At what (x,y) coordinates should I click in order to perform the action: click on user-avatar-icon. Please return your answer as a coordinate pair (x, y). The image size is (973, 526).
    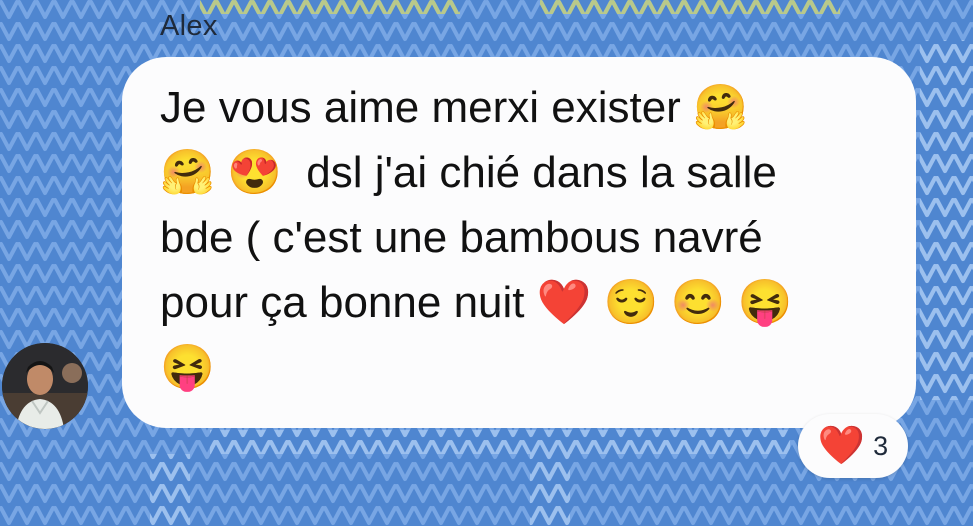
    Looking at the image, I should click on (45, 386).